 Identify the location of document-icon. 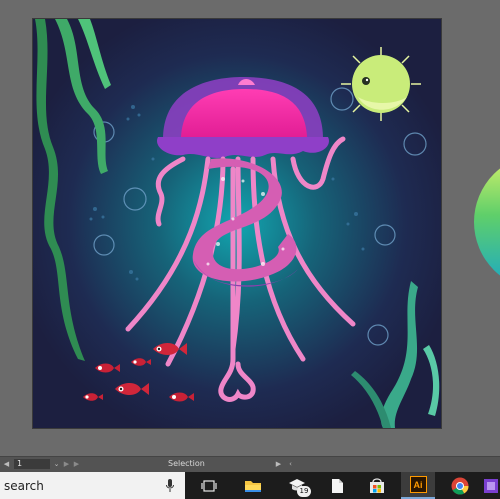
(337, 485).